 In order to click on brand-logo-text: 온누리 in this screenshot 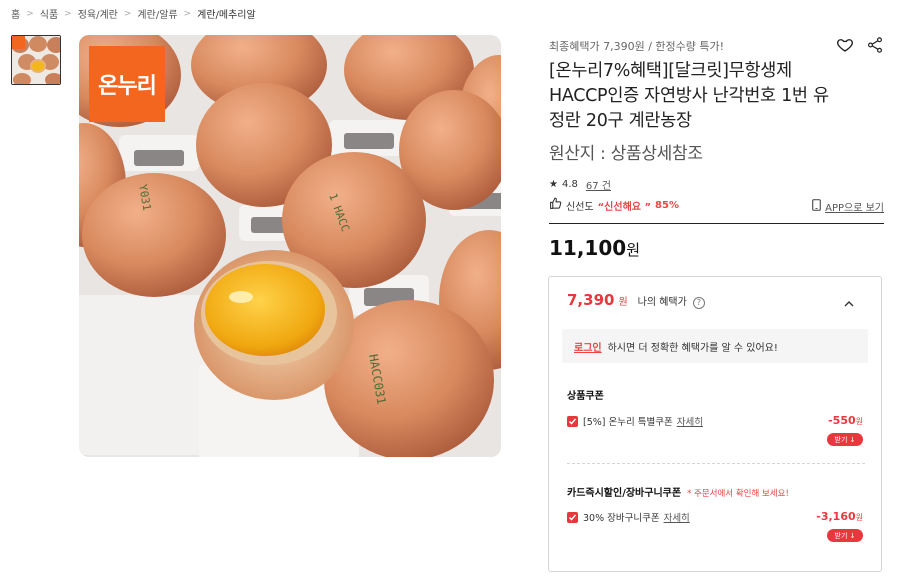, I will do `click(127, 86)`.